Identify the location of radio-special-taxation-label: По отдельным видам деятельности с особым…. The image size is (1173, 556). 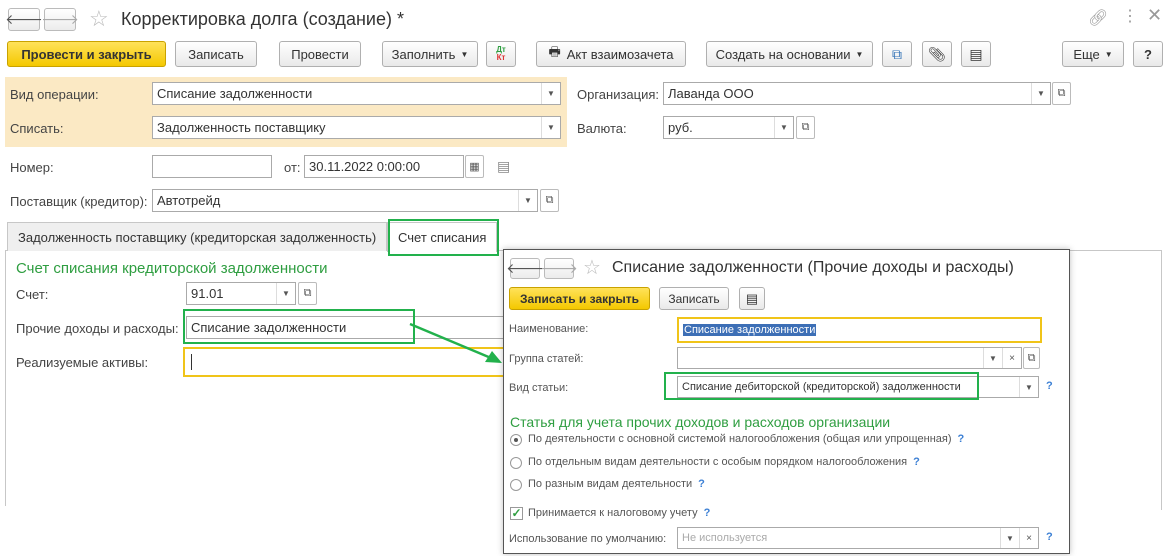
(724, 462).